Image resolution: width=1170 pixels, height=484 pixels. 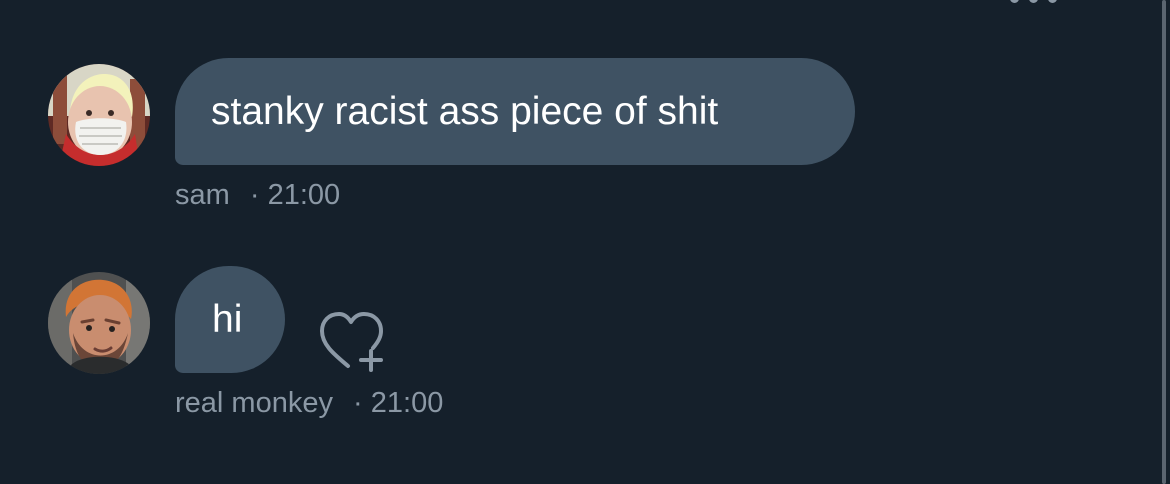 What do you see at coordinates (465, 111) in the screenshot?
I see `message-text-1: stanky racist ass piece of shit` at bounding box center [465, 111].